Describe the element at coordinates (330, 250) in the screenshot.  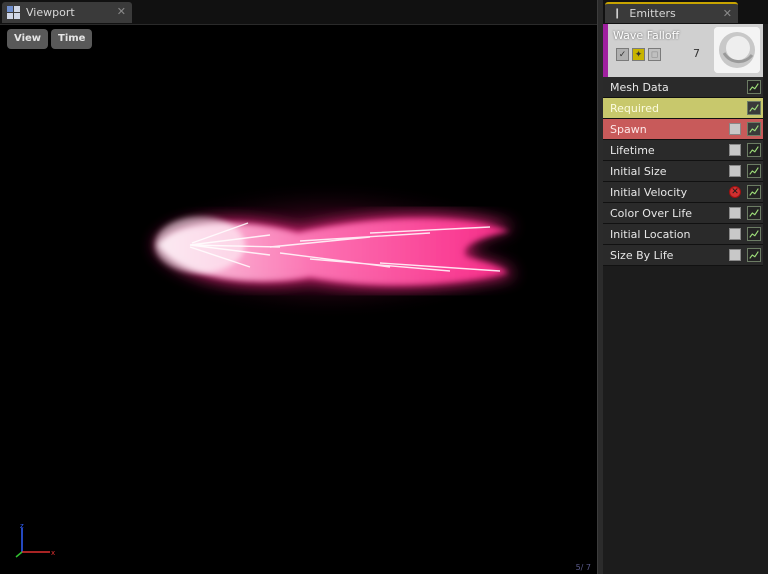
I see `particle-effect-preview` at that location.